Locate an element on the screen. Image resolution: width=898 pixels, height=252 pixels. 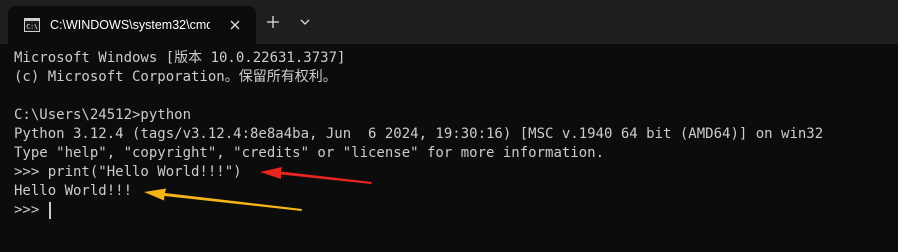
tab-title: C:\WINDOWS\system32\cmd. is located at coordinates (130, 25).